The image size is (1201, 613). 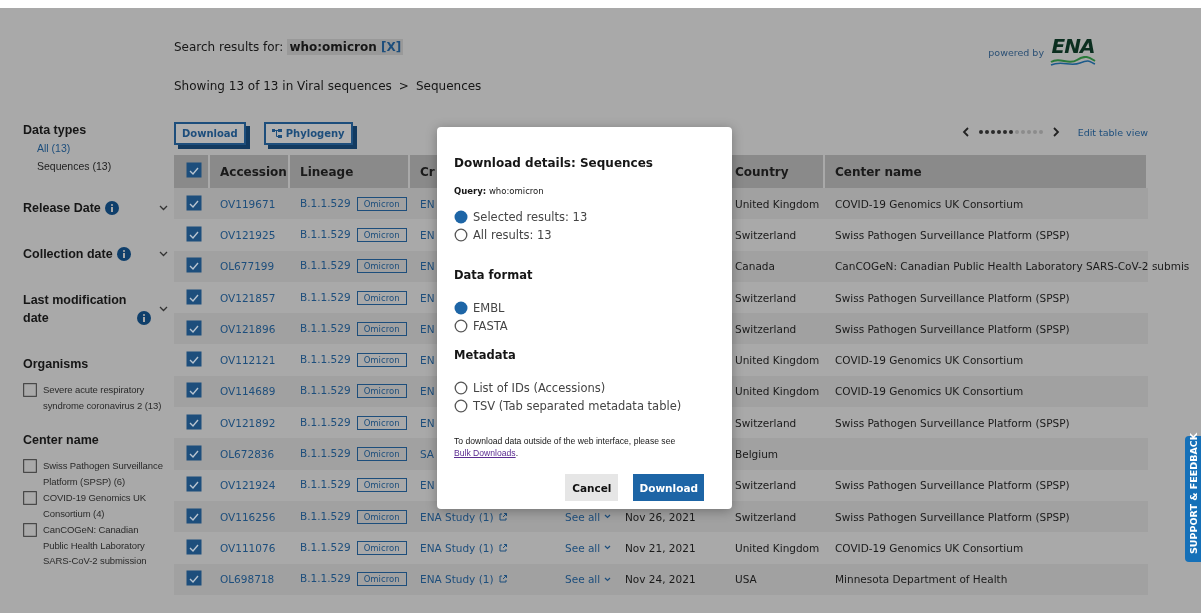 What do you see at coordinates (929, 203) in the screenshot?
I see `table-cell: COVID-19 Genomics UK Consortium` at bounding box center [929, 203].